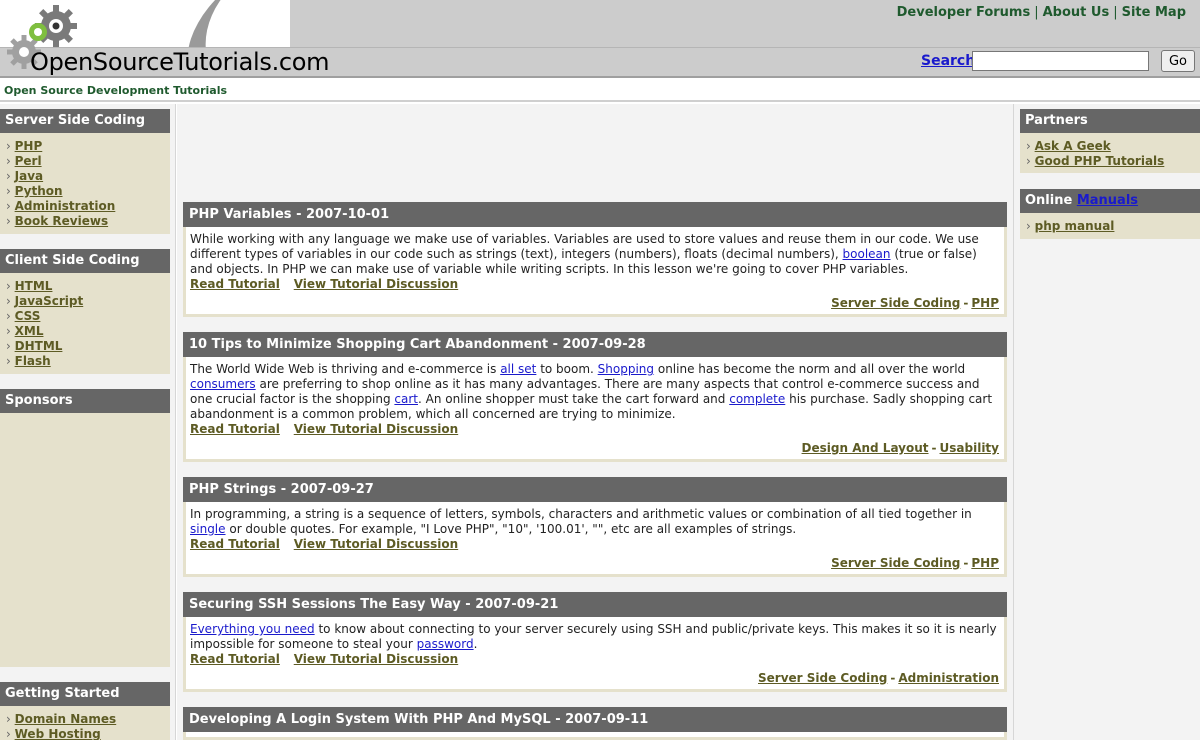 This screenshot has width=1200, height=740. I want to click on category-link: Administration, so click(948, 678).